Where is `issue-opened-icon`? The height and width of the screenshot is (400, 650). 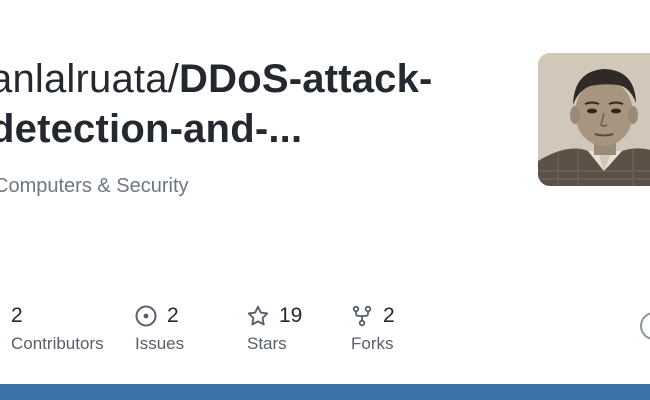
issue-opened-icon is located at coordinates (146, 316).